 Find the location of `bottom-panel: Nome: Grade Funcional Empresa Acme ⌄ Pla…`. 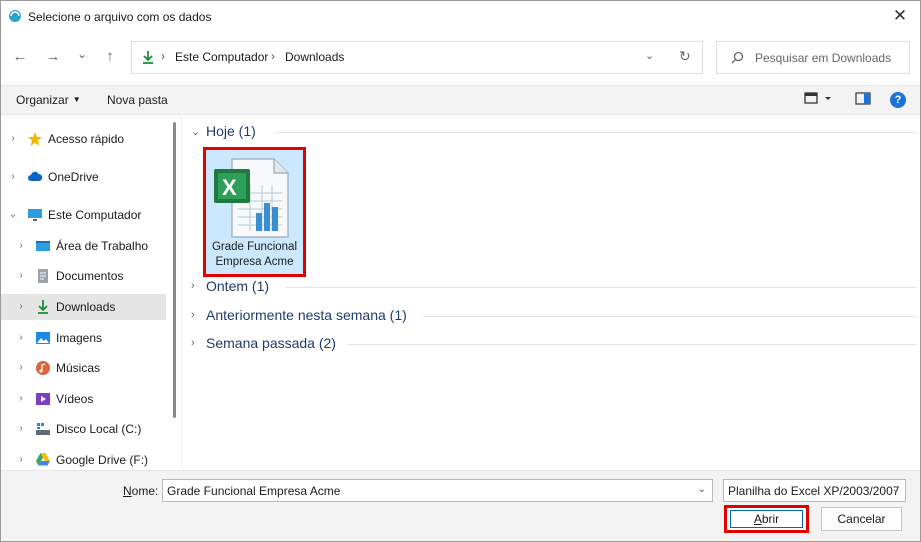

bottom-panel: Nome: Grade Funcional Empresa Acme ⌄ Pla… is located at coordinates (460, 505).